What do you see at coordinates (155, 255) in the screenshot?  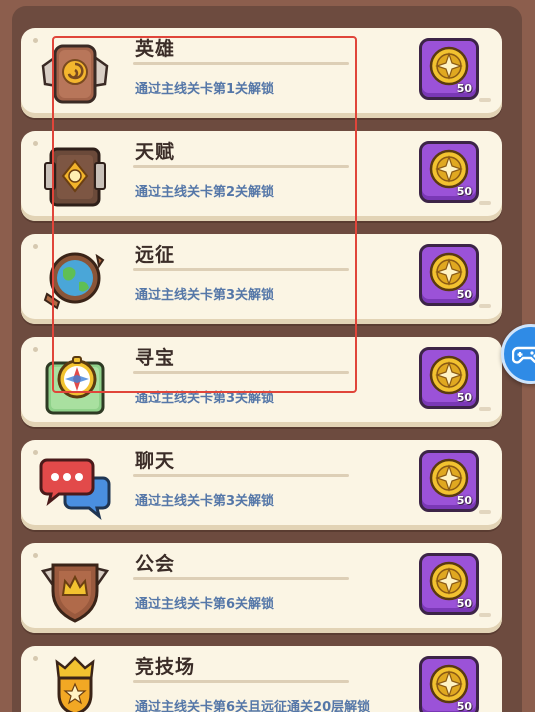 I see `feature-name: 远征` at bounding box center [155, 255].